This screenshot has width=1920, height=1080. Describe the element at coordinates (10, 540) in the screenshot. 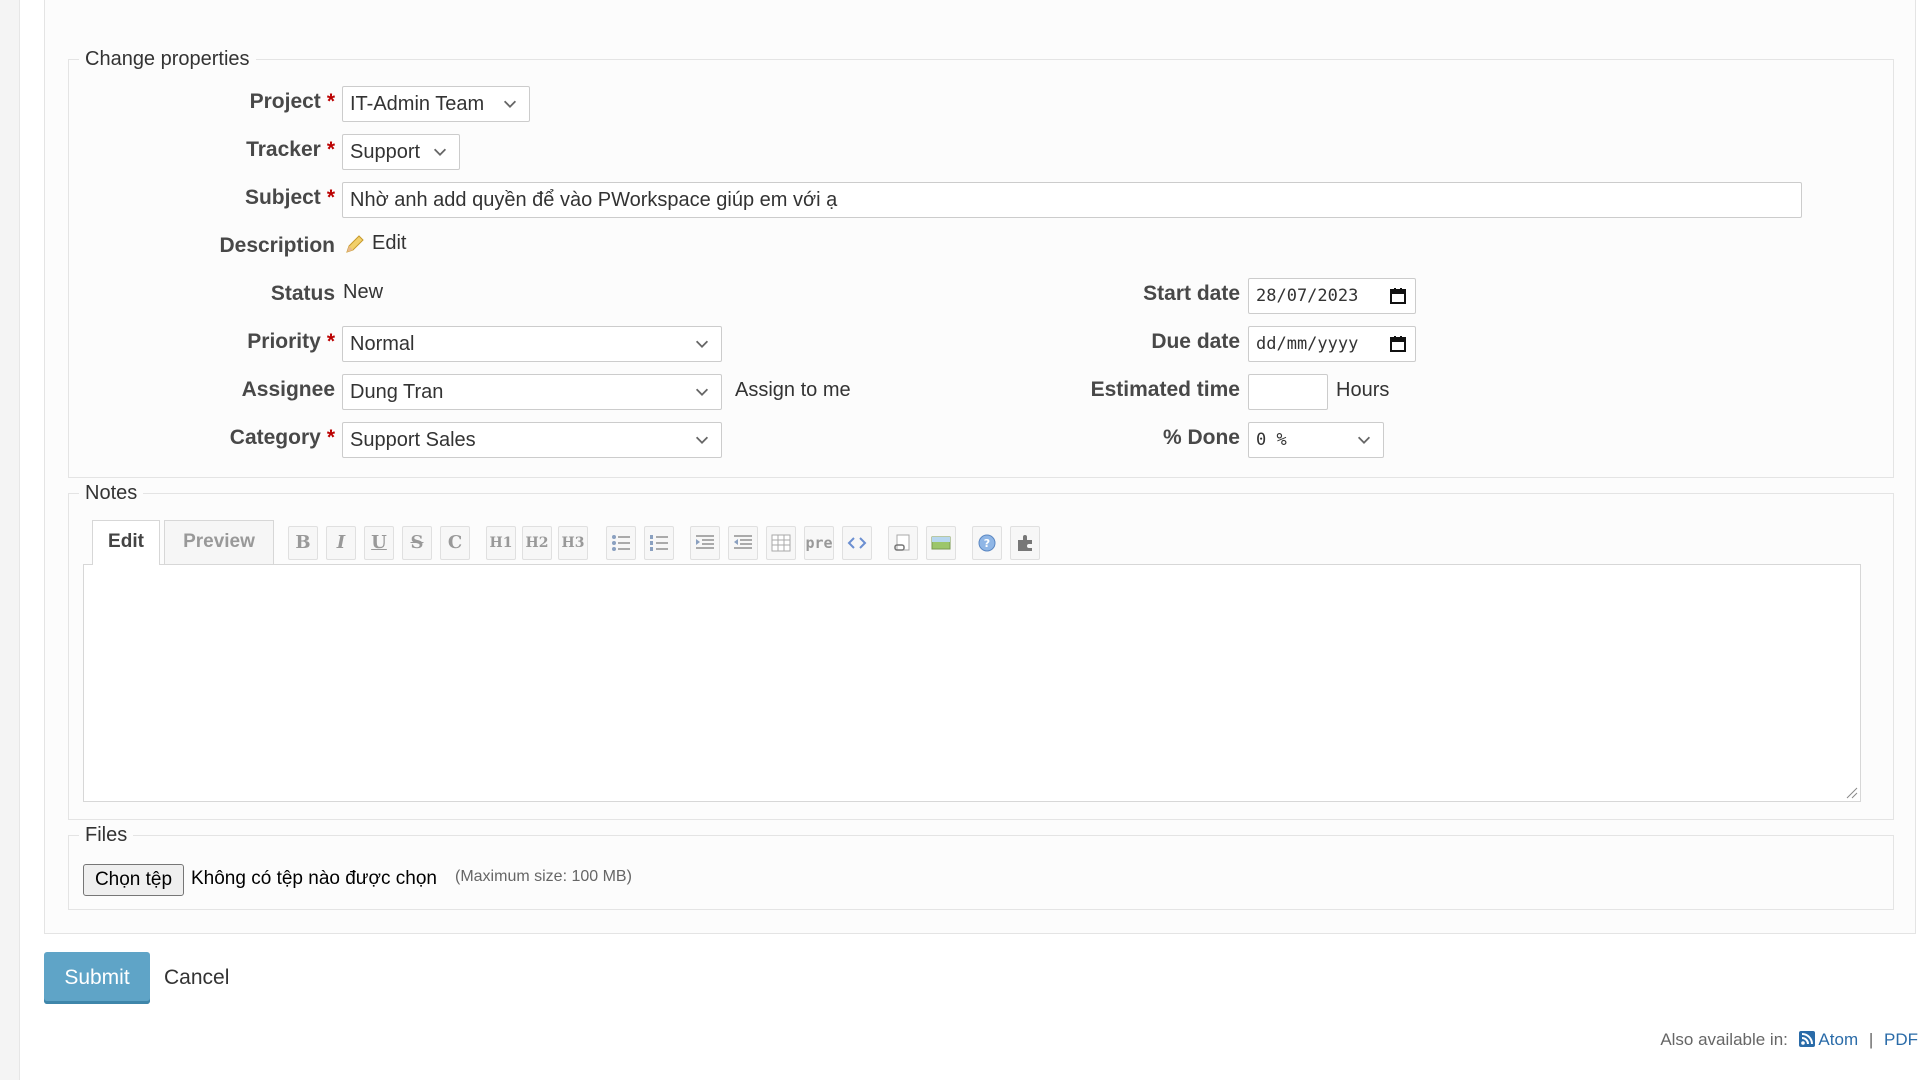

I see `left-sidebar-strip` at that location.